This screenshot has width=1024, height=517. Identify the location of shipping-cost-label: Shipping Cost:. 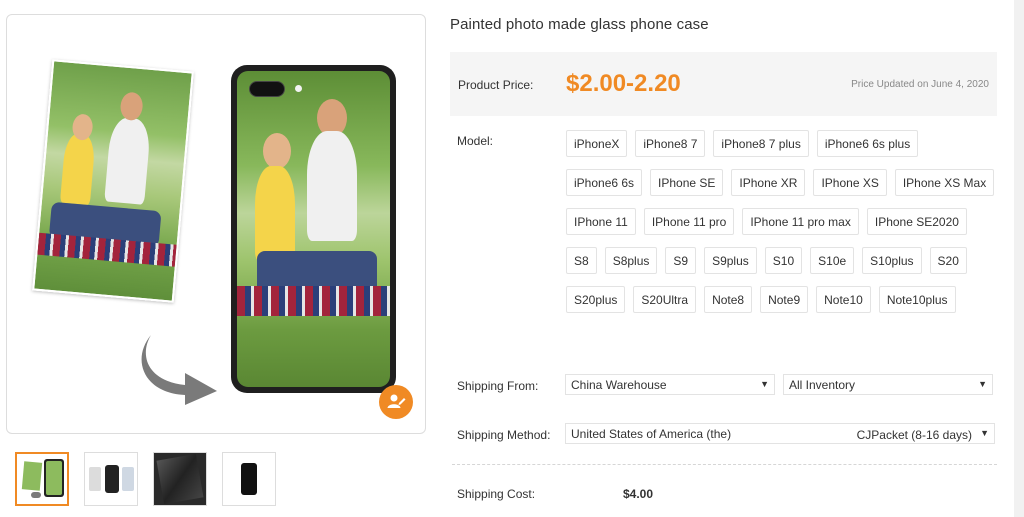
(496, 494).